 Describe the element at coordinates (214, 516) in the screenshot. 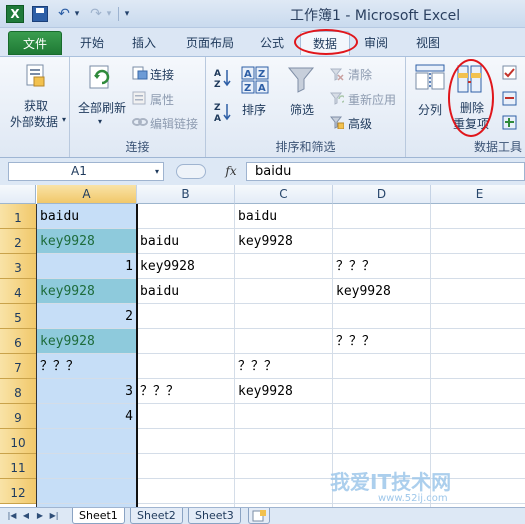

I see `sheet-tab-3: Sheet3` at that location.